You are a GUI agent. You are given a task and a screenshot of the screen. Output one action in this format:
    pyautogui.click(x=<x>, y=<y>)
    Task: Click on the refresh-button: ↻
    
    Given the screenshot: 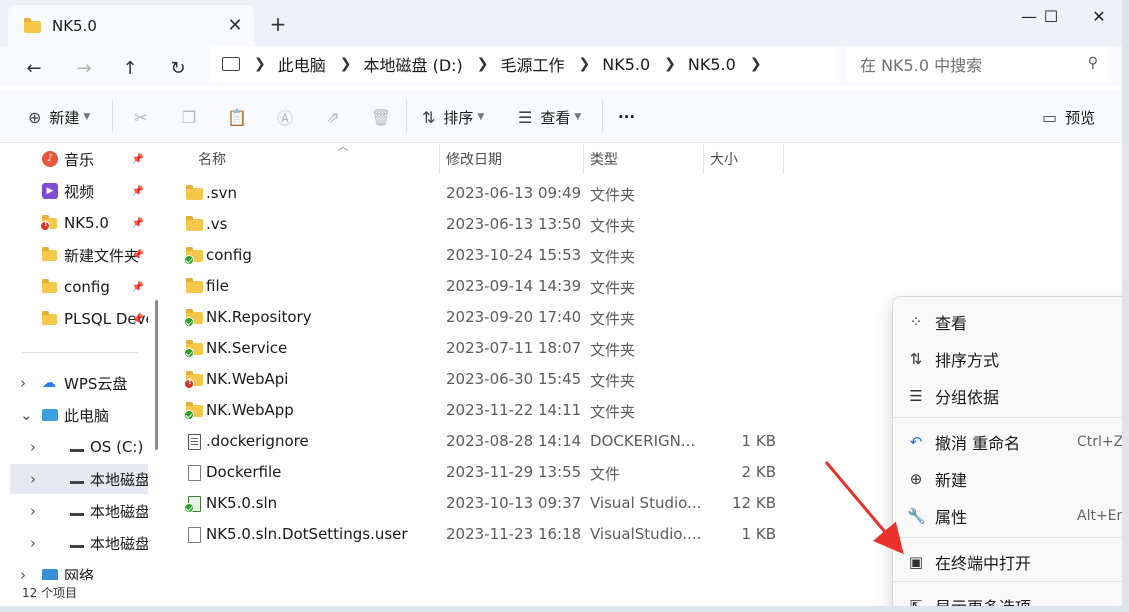 What is the action you would take?
    pyautogui.click(x=178, y=68)
    